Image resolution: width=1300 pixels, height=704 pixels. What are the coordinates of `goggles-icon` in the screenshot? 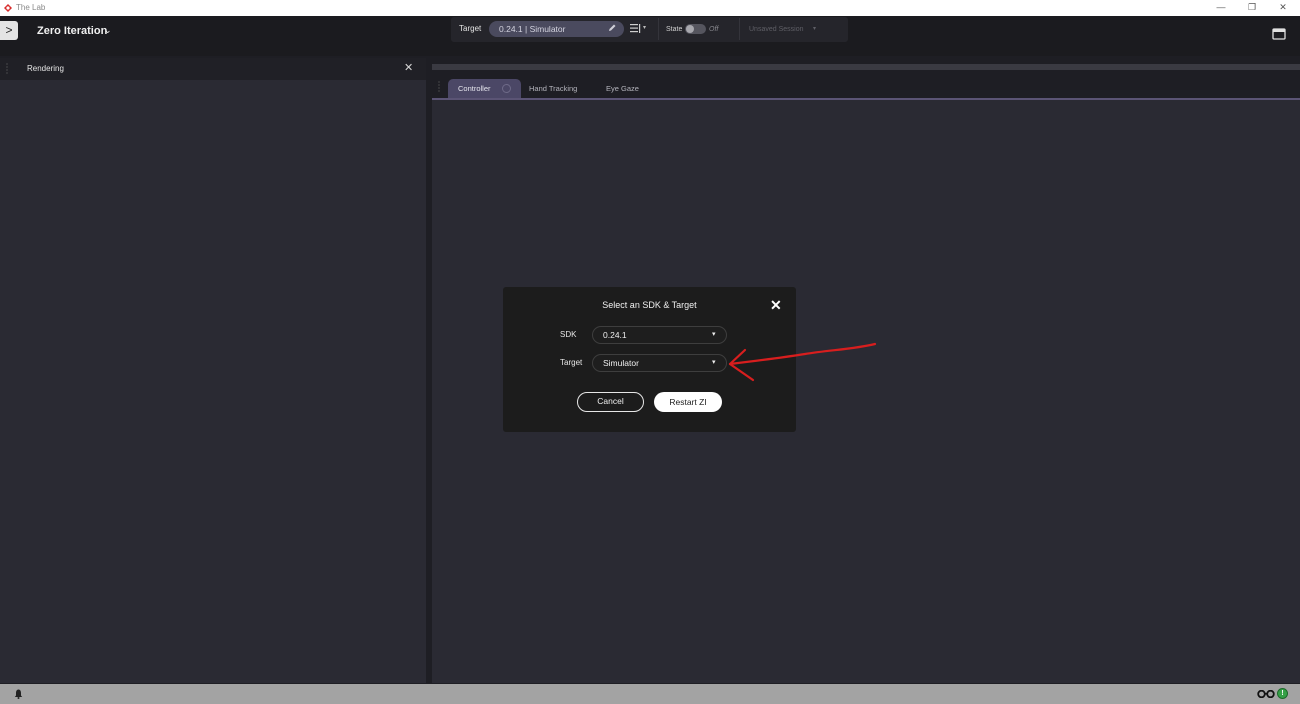 It's located at (1266, 694).